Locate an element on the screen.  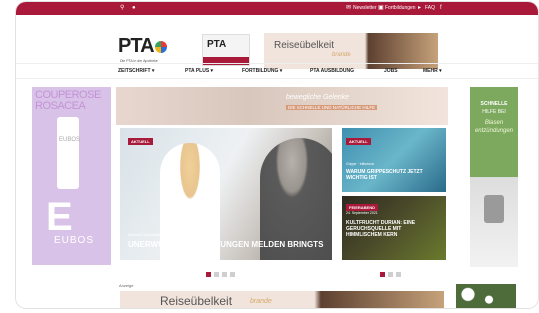
right-ad-line2: HILFE BEI is located at coordinates (494, 112).